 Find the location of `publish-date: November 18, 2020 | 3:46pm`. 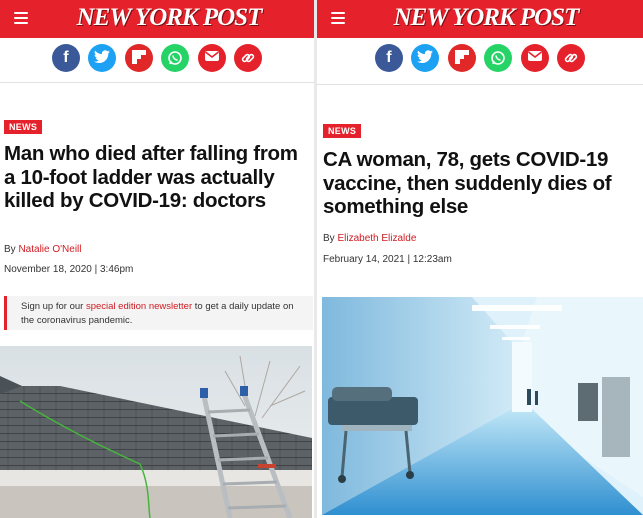

publish-date: November 18, 2020 | 3:46pm is located at coordinates (69, 269).